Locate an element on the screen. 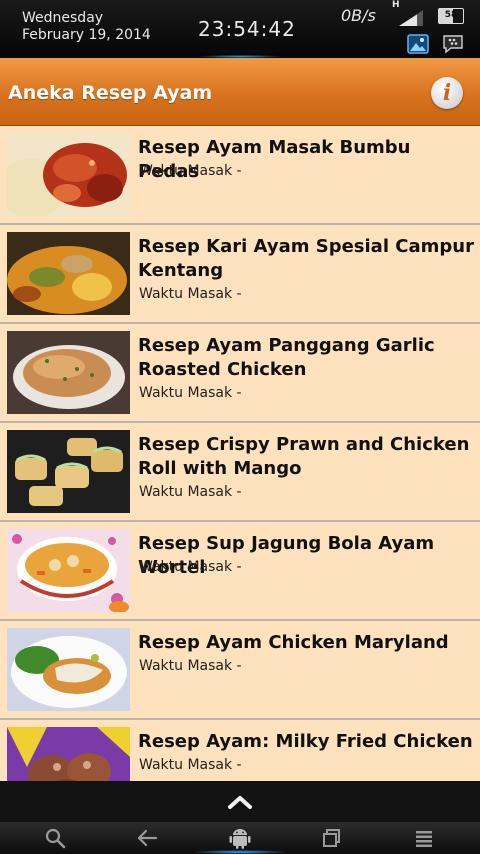 The height and width of the screenshot is (854, 480). status-full-date: February 19, 2014 is located at coordinates (86, 35).